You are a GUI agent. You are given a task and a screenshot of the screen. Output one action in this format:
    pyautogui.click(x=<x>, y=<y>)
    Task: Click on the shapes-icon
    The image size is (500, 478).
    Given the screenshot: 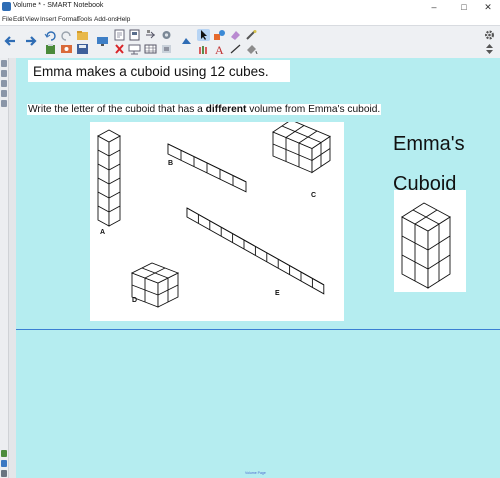 What is the action you would take?
    pyautogui.click(x=219, y=35)
    